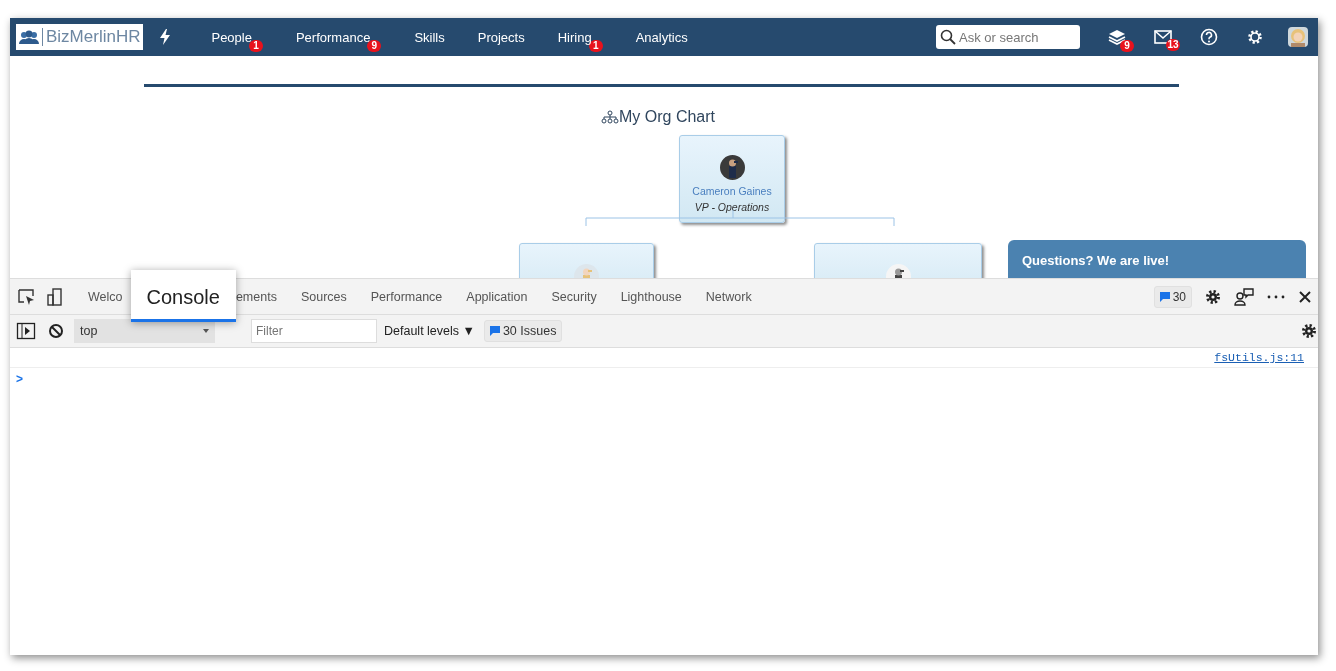  I want to click on console-prompt: >, so click(19, 379).